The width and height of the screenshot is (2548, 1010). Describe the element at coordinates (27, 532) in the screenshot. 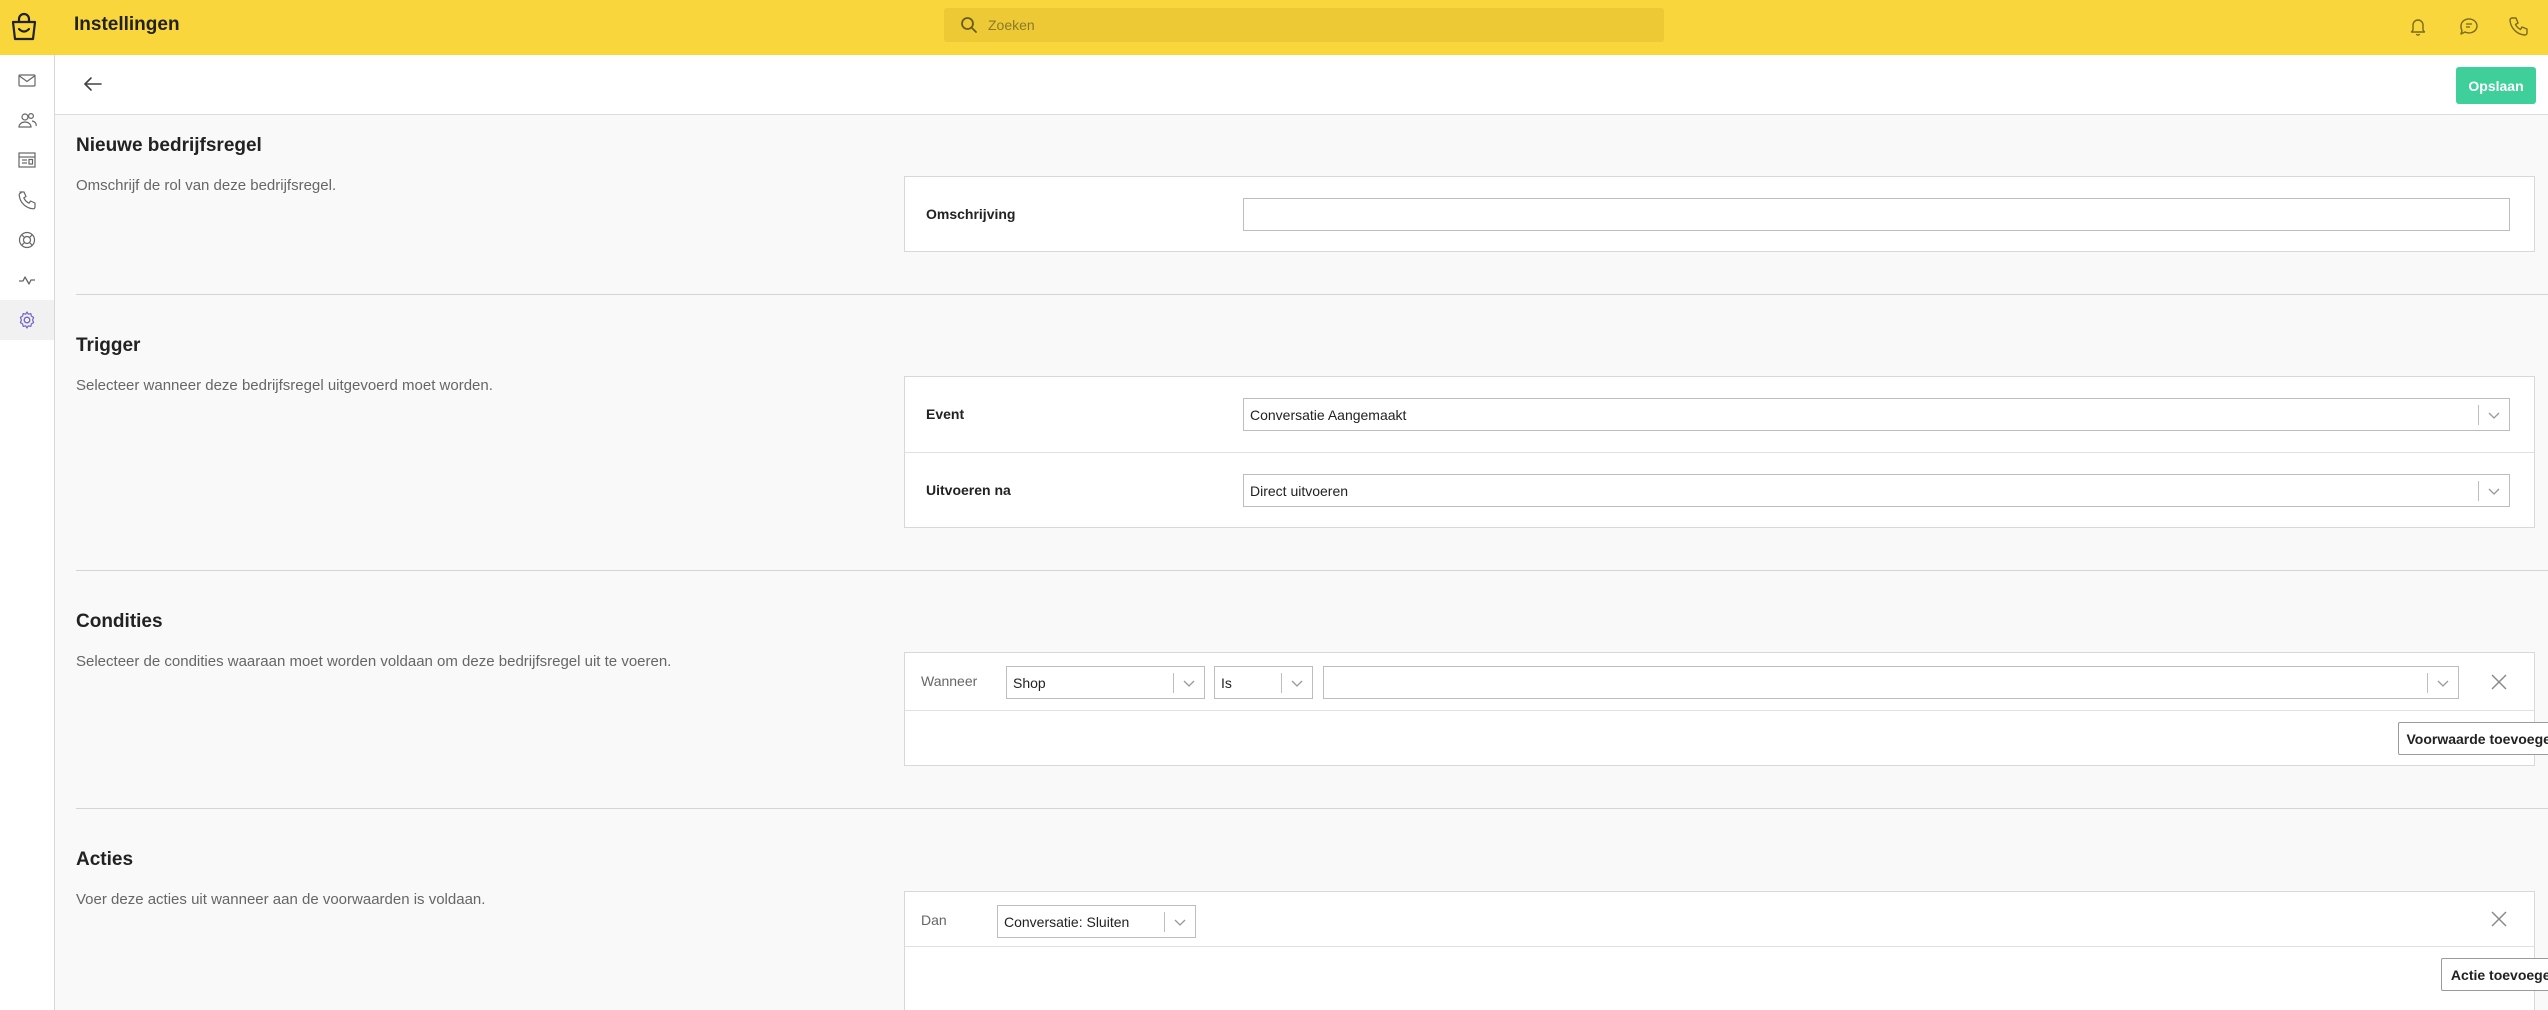

I see `sidebar` at that location.